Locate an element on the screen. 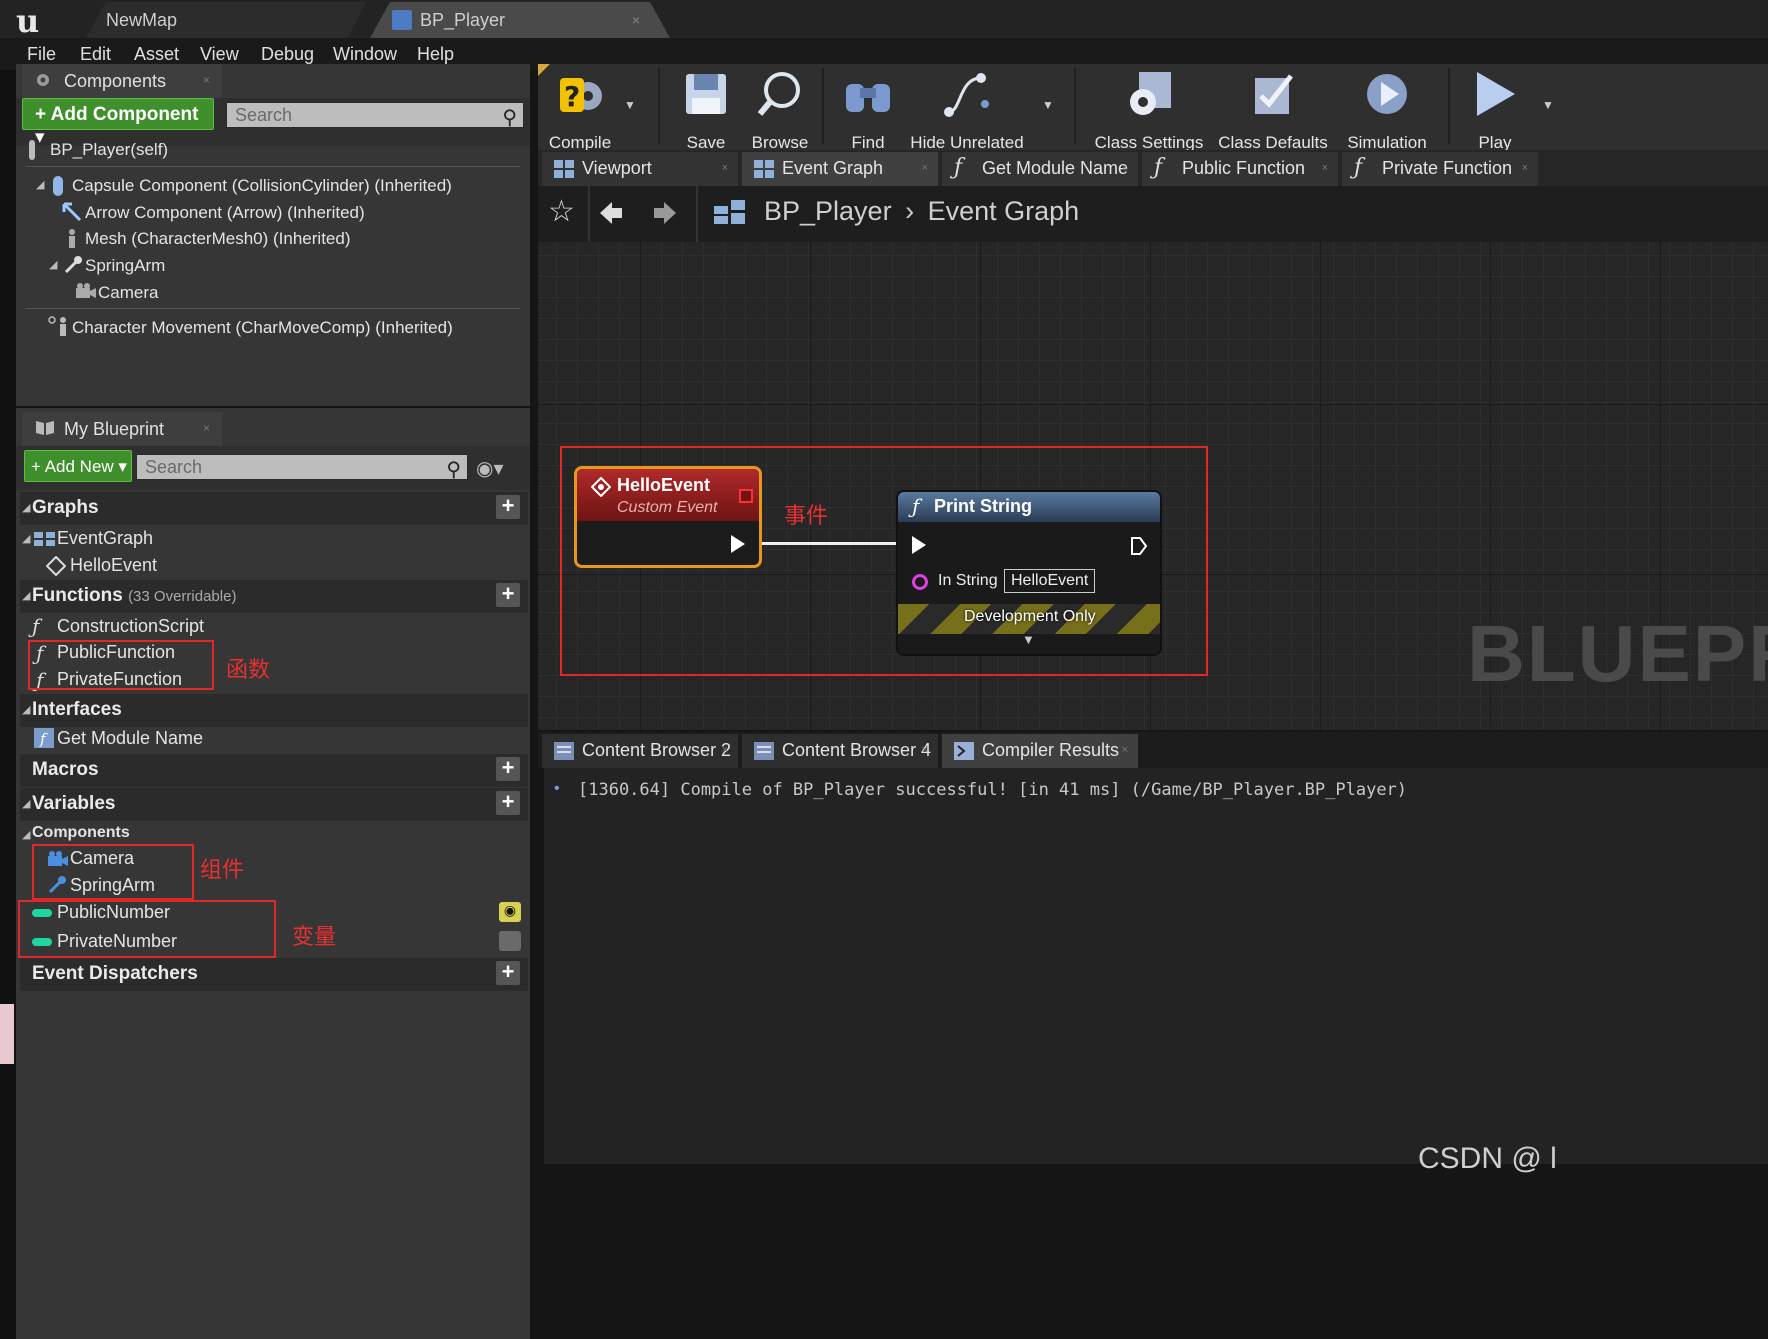 The height and width of the screenshot is (1339, 1768). section-label: Graphs is located at coordinates (65, 507).